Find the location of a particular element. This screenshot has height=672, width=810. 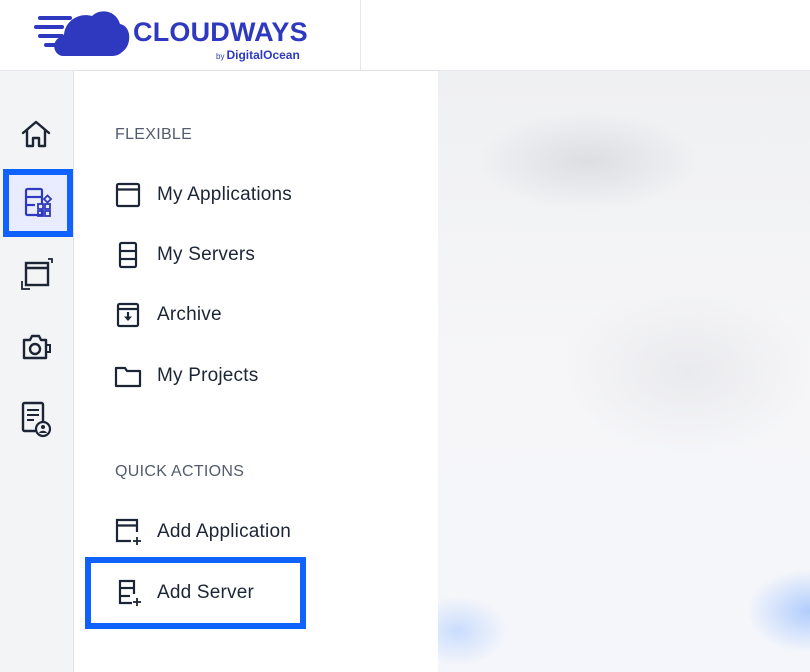

menu-item-my-applications: My Applications is located at coordinates (203, 195).